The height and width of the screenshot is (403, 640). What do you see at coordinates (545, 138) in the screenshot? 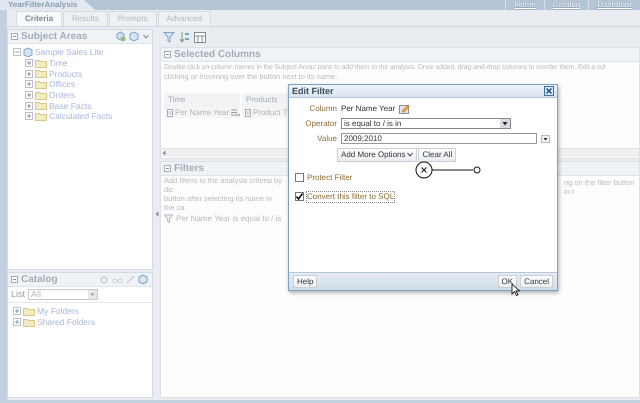
I see `dropdown-icon` at bounding box center [545, 138].